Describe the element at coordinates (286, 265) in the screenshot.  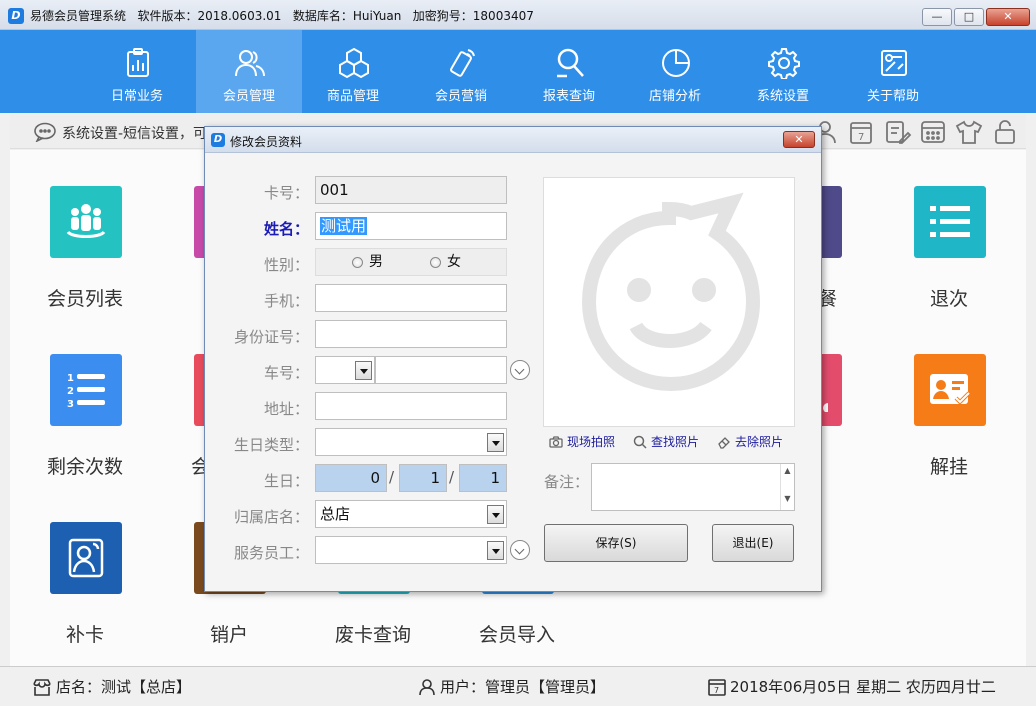
I see `gender-label: 性别：` at that location.